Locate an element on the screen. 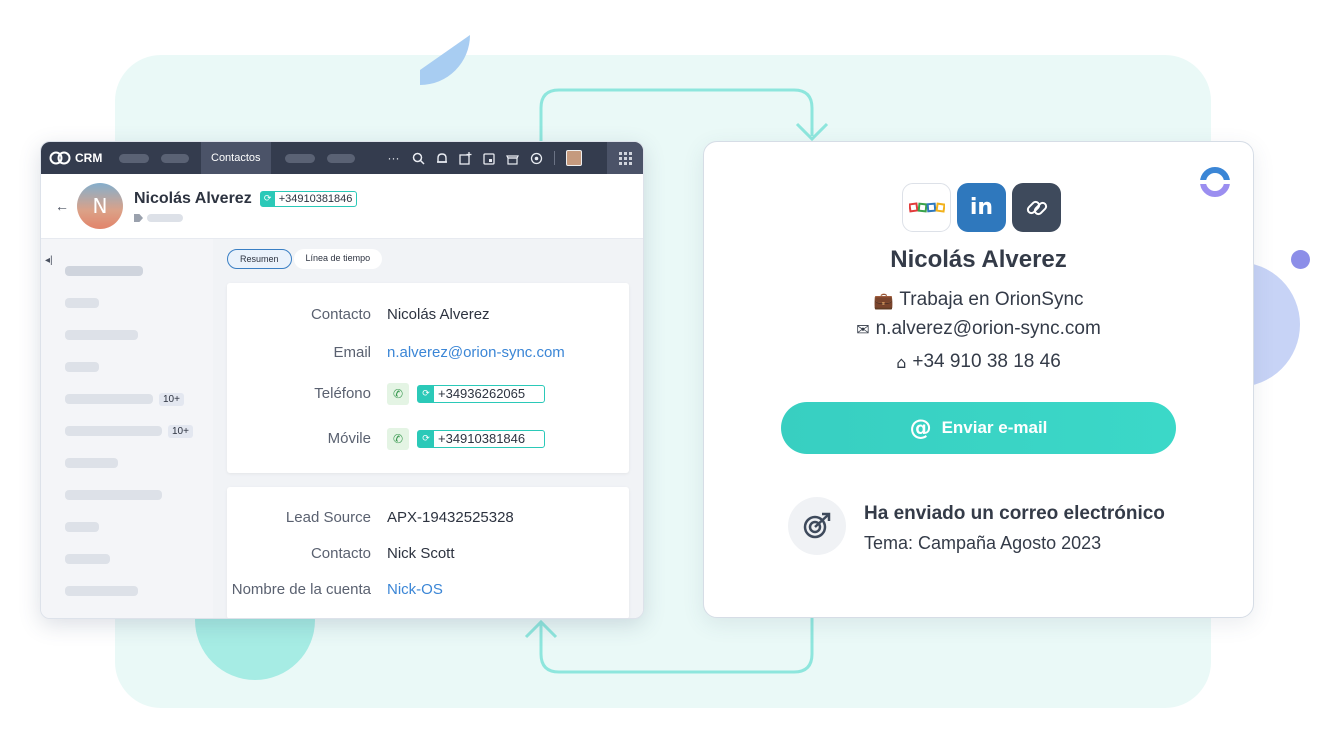 This screenshot has width=1332, height=746. view-switch: Resumen Línea de tiempo is located at coordinates (428, 259).